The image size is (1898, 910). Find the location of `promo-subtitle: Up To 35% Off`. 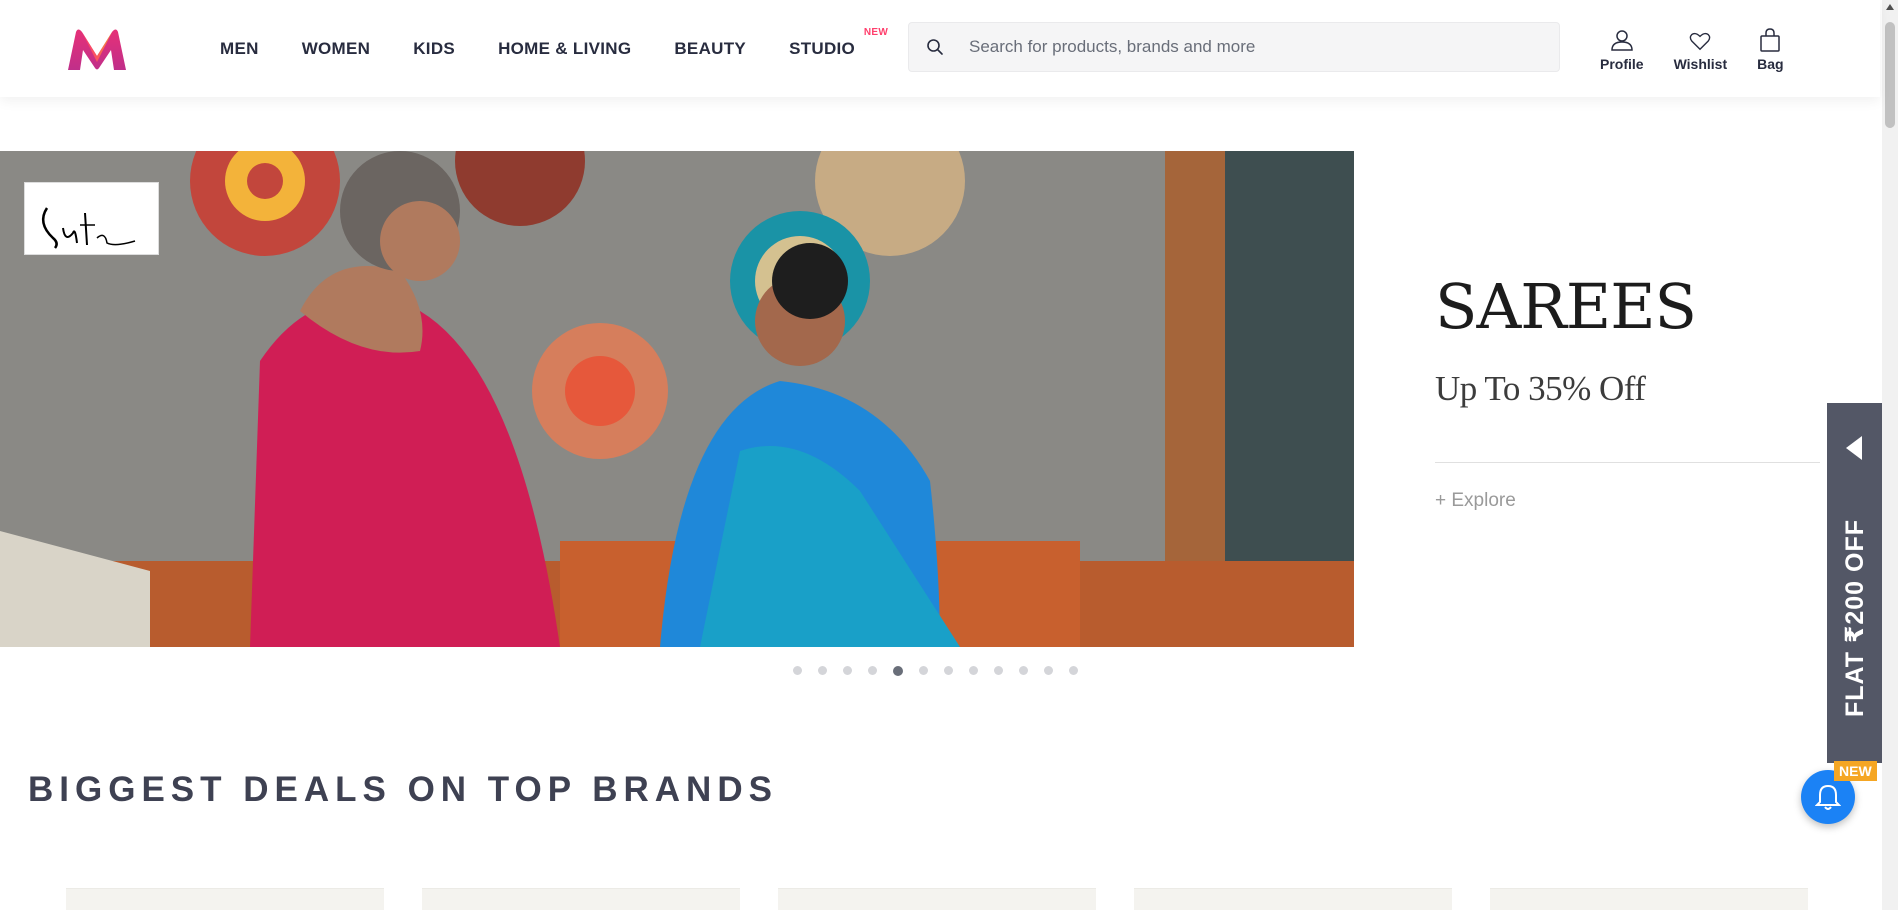

promo-subtitle: Up To 35% Off is located at coordinates (1540, 388).